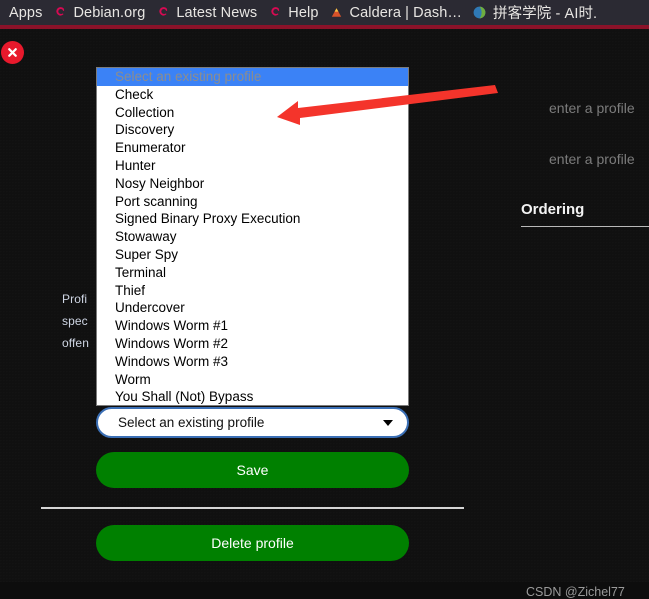 The image size is (649, 599). Describe the element at coordinates (545, 14) in the screenshot. I see `bookmark-label: 拼客学院 - AI时.` at that location.